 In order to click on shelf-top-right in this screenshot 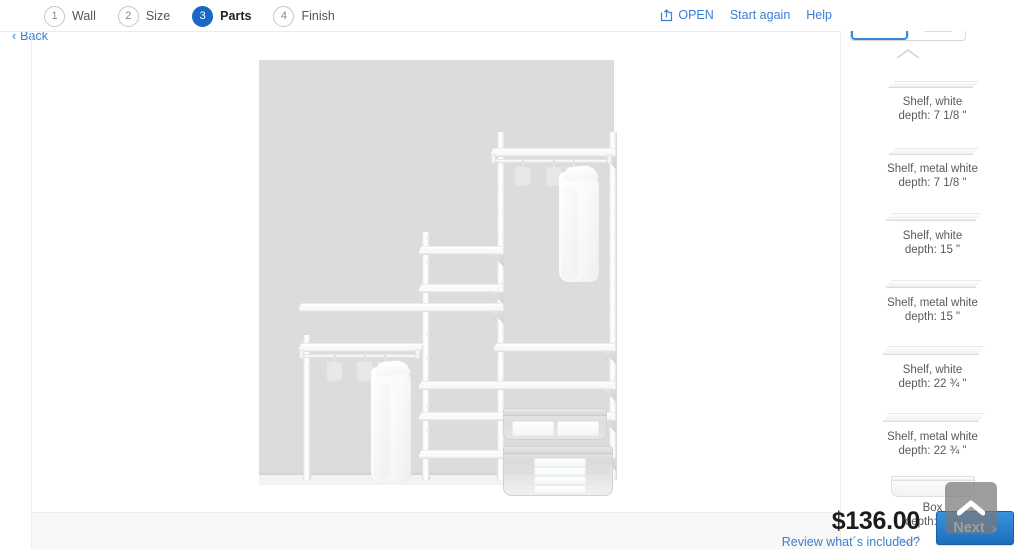, I will do `click(553, 152)`.